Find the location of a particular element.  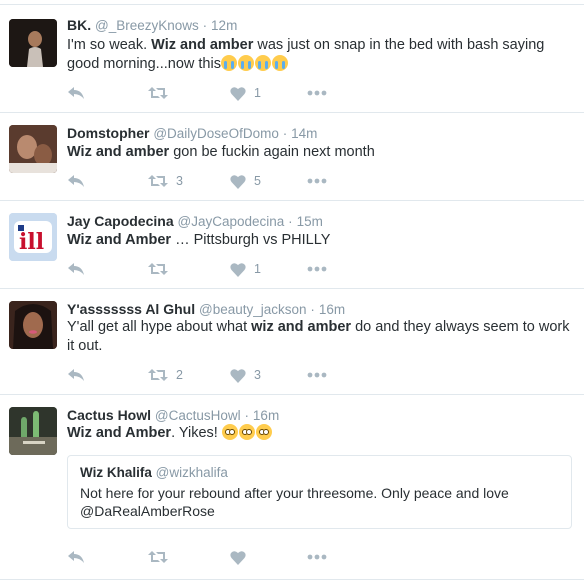

retweet-button: 3 is located at coordinates (165, 181).